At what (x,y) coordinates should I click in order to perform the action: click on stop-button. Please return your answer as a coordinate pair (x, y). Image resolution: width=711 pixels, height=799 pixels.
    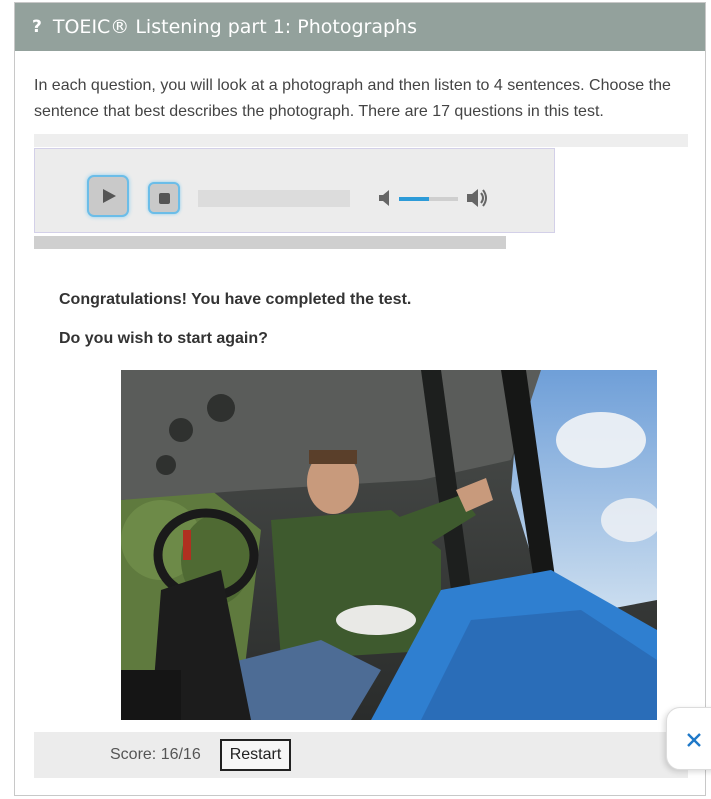
    Looking at the image, I should click on (164, 198).